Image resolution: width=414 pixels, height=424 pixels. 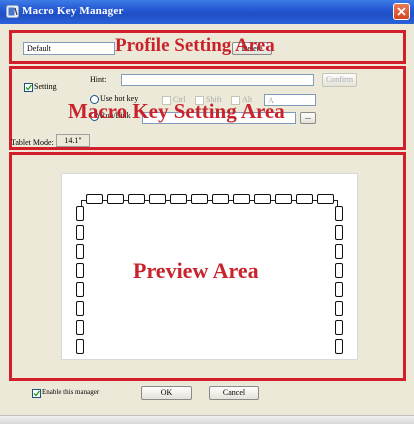 I want to click on preview-area-title: Preview Area, so click(x=196, y=270).